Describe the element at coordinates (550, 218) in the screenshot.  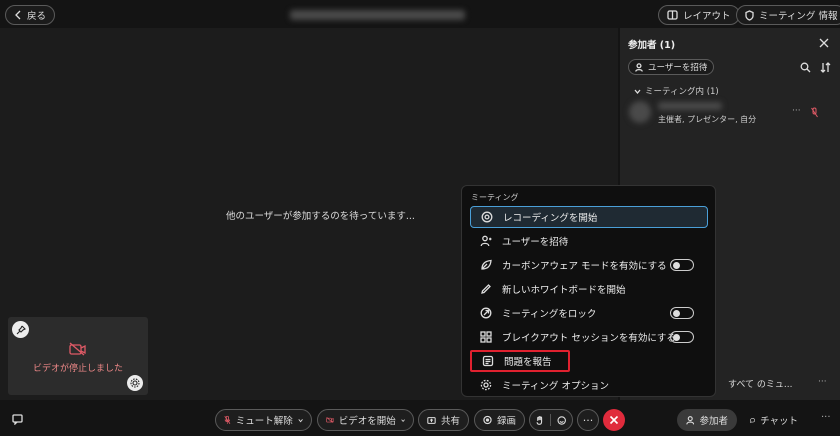
I see `menu-item-label: レコーディングを開始` at that location.